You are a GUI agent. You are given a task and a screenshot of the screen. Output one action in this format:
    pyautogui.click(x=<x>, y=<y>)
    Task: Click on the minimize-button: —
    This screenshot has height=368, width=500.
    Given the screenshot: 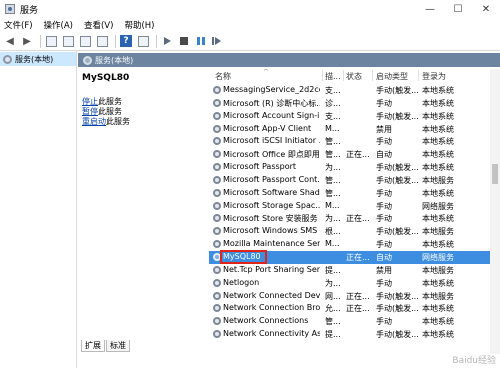 What is the action you would take?
    pyautogui.click(x=430, y=9)
    